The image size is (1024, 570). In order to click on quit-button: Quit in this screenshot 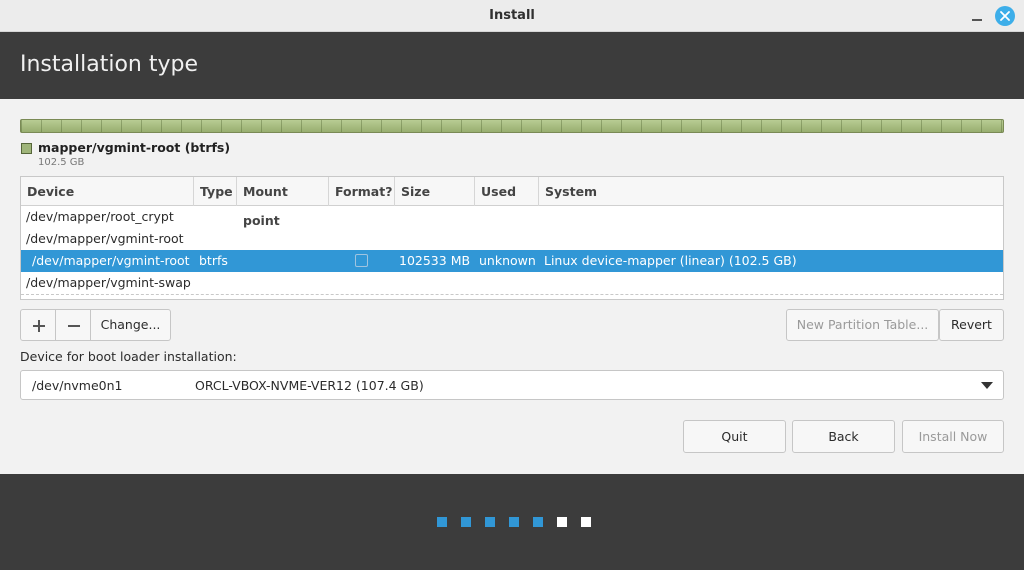, I will do `click(734, 436)`.